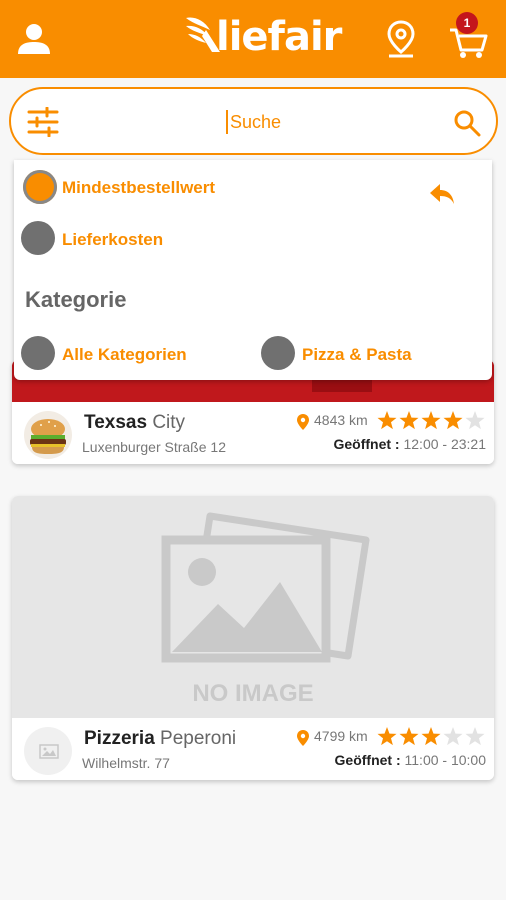 This screenshot has height=900, width=506. I want to click on burger-icon, so click(48, 436).